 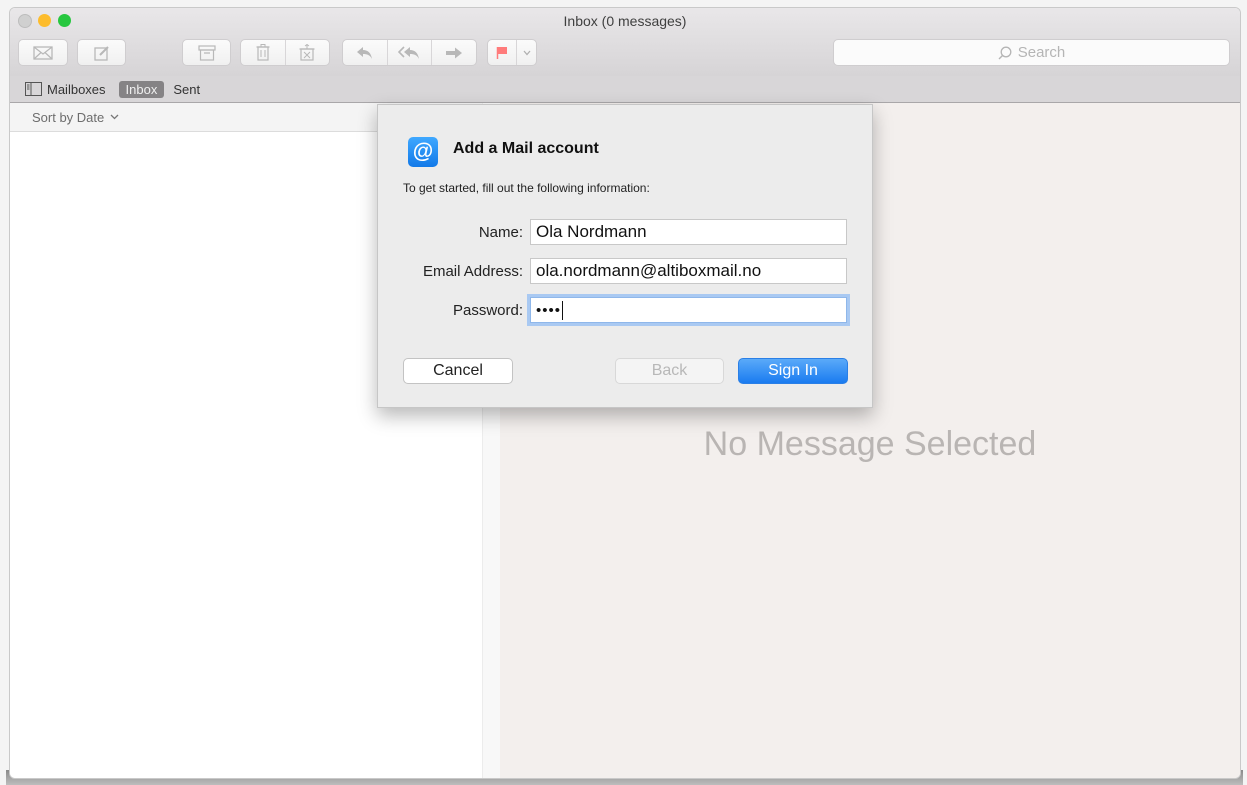 I want to click on flag-button, so click(x=503, y=52).